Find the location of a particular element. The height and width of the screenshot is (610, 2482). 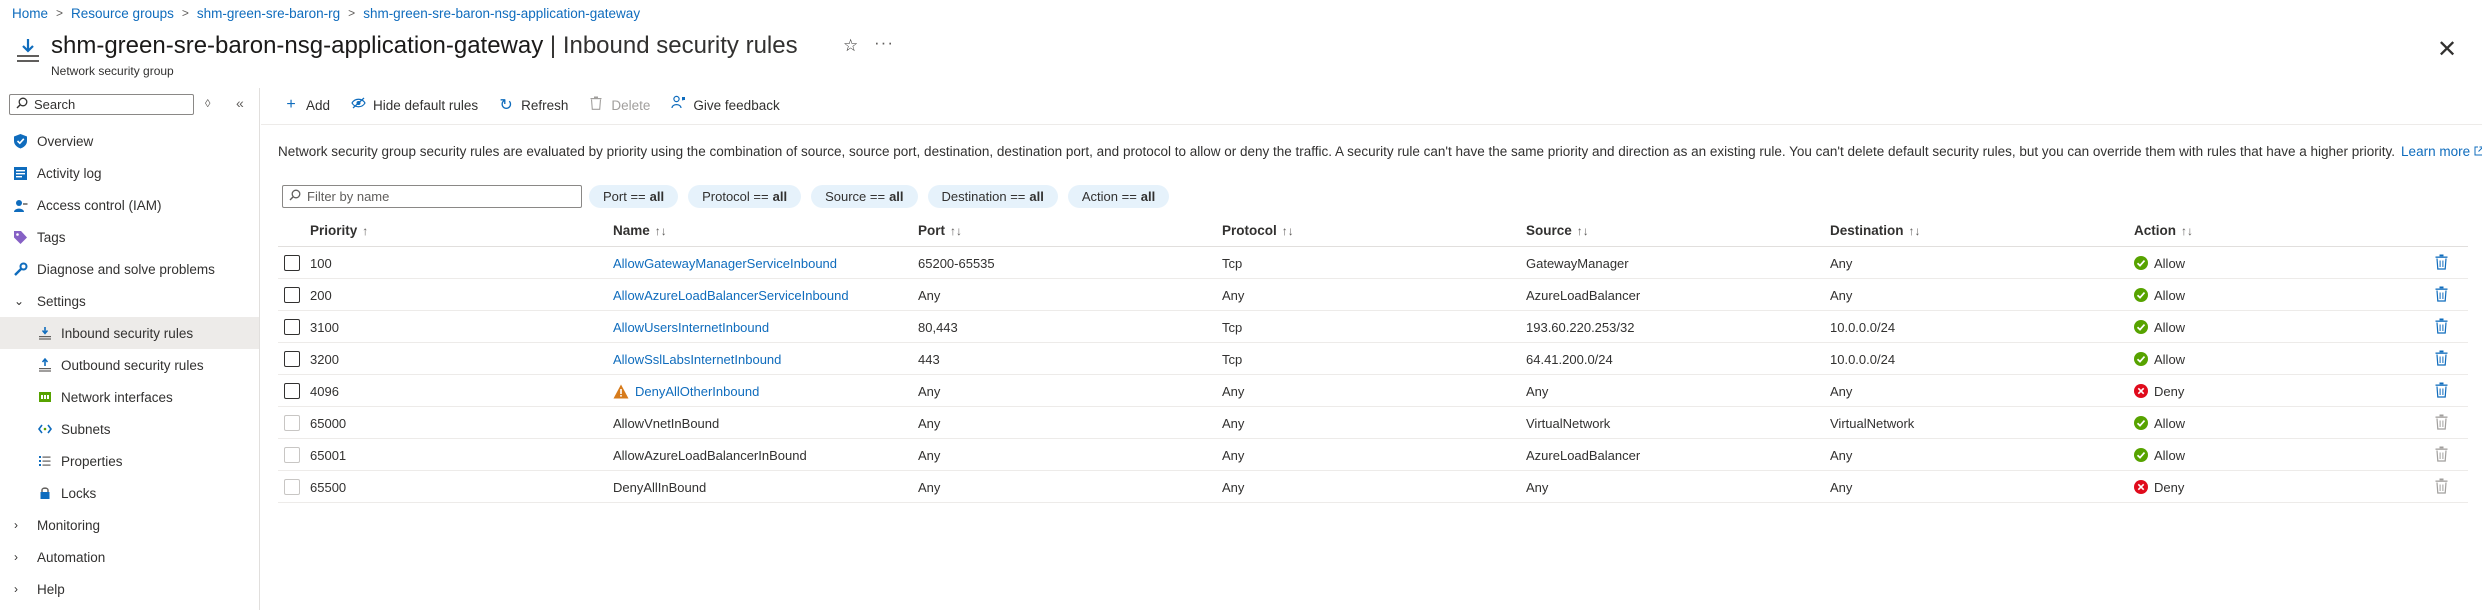

collapse-sidebar-icon: « is located at coordinates (240, 103).